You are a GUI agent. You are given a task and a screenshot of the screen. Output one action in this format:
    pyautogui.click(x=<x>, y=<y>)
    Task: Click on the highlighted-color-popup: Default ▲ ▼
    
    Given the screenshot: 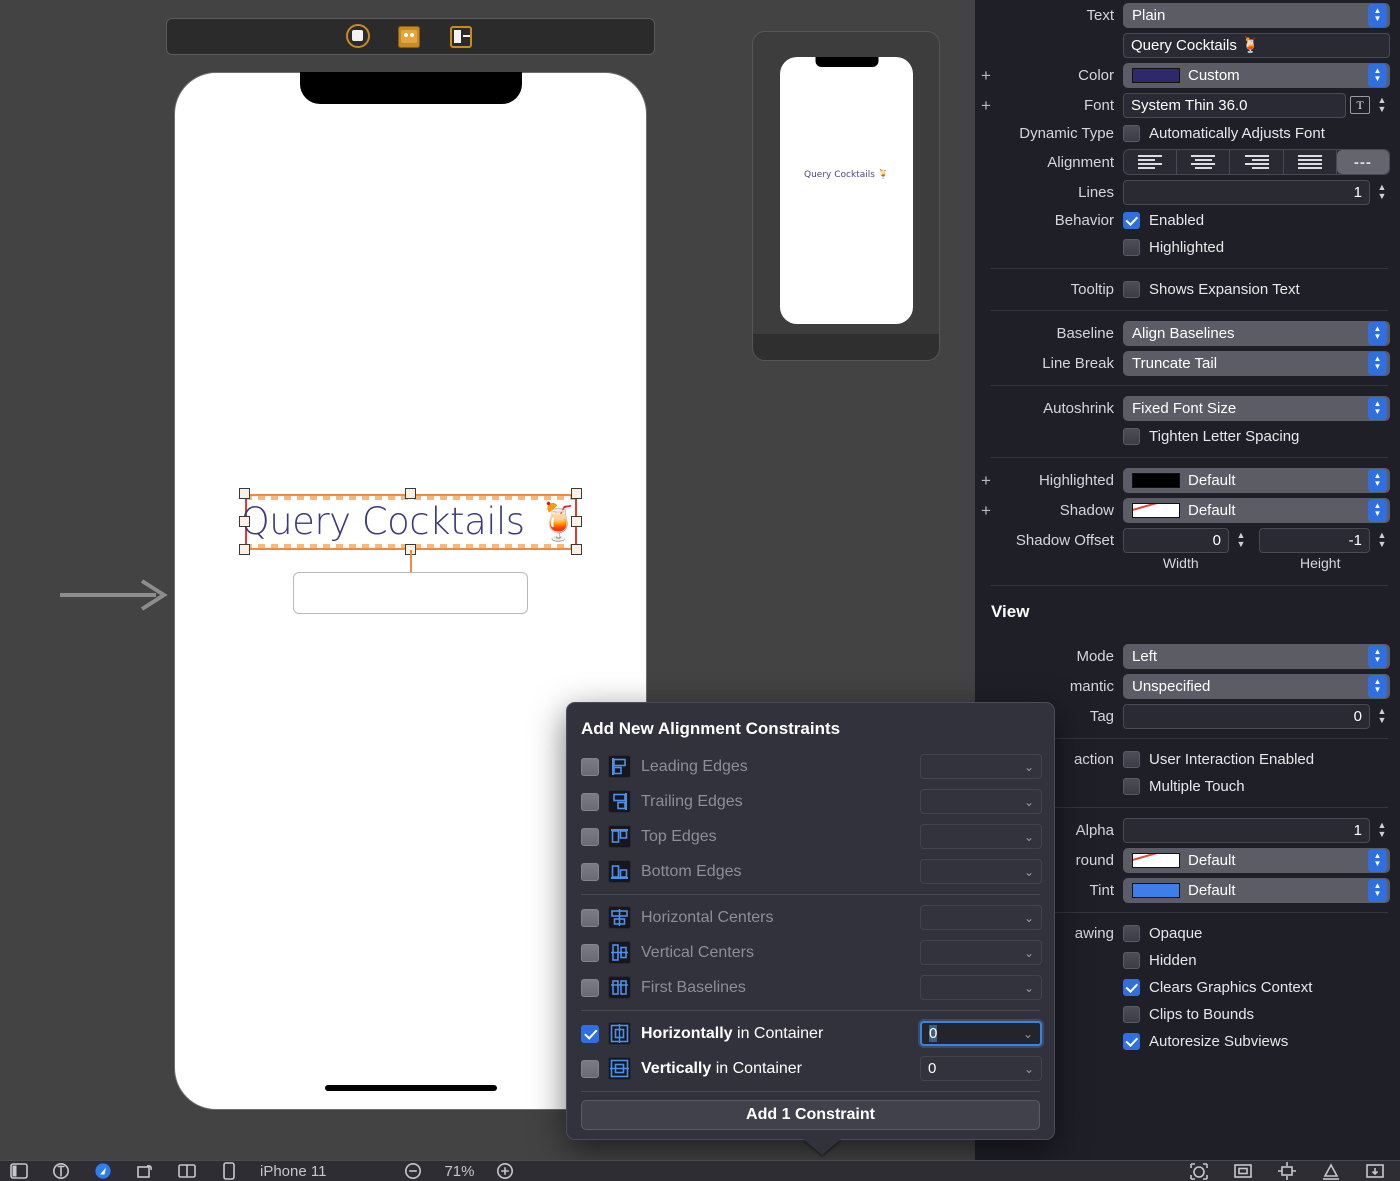 What is the action you would take?
    pyautogui.click(x=1256, y=480)
    